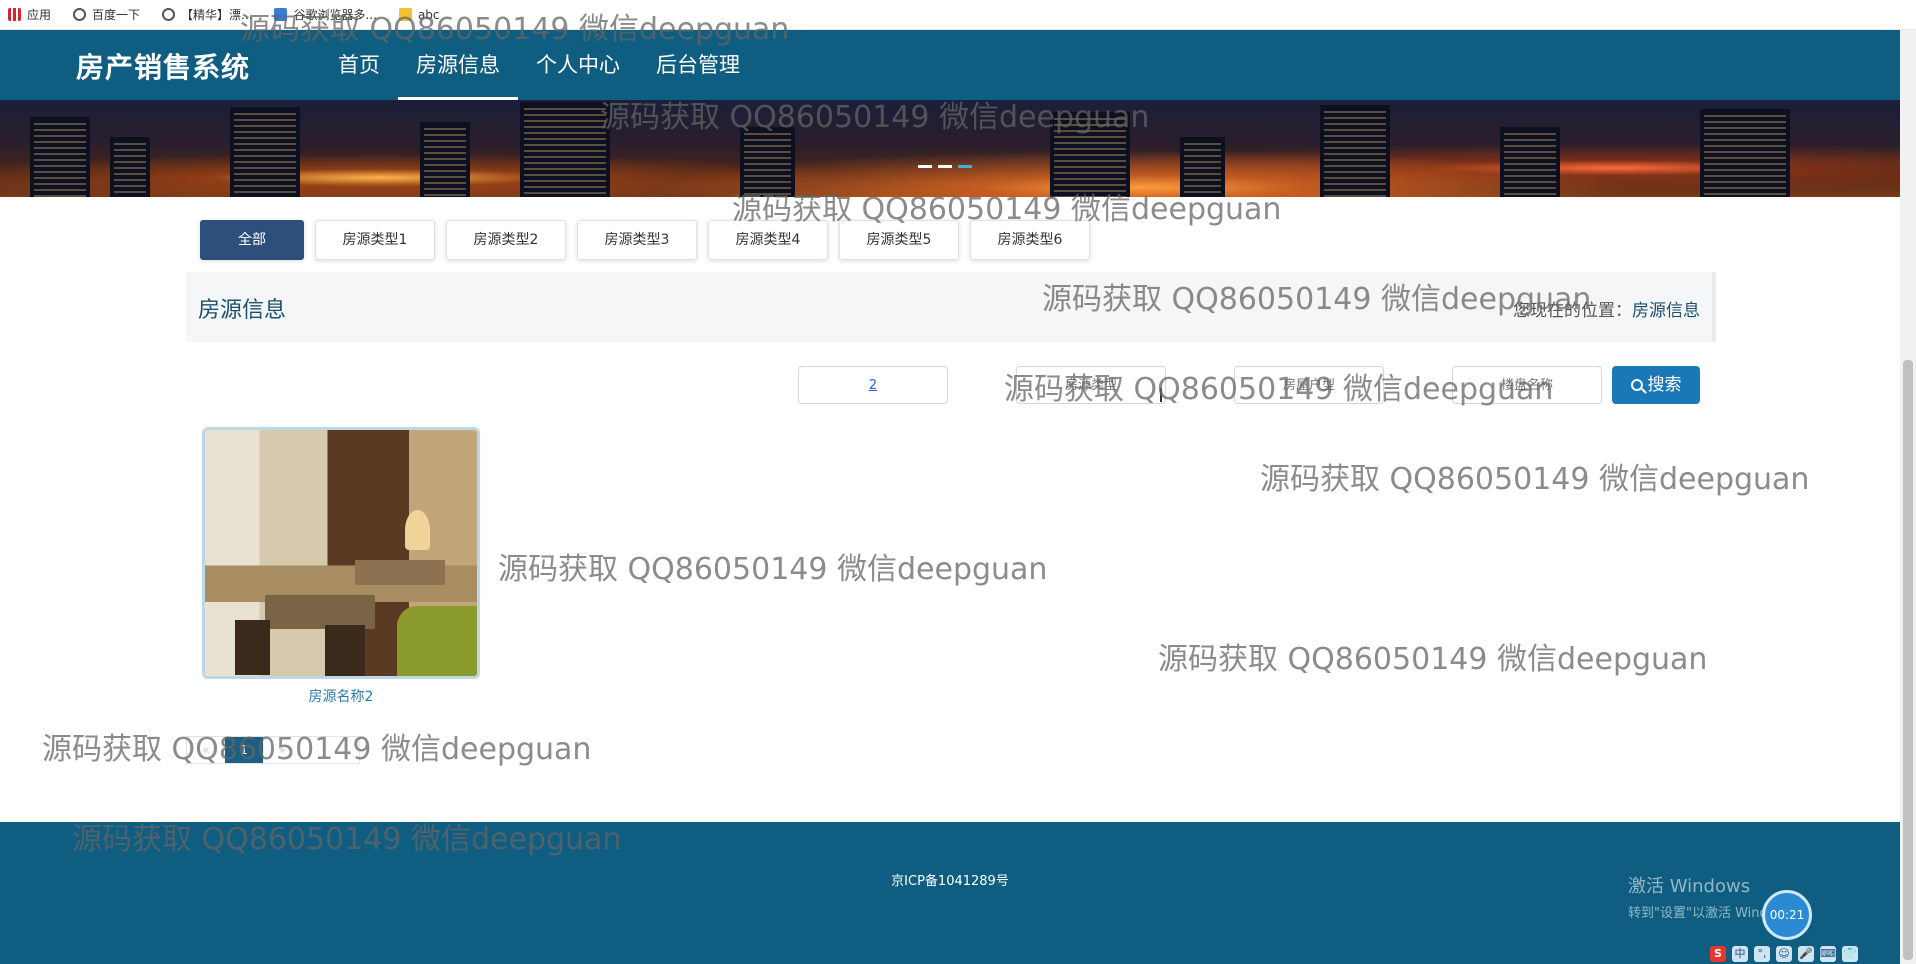  I want to click on apps-grid-icon, so click(14, 14).